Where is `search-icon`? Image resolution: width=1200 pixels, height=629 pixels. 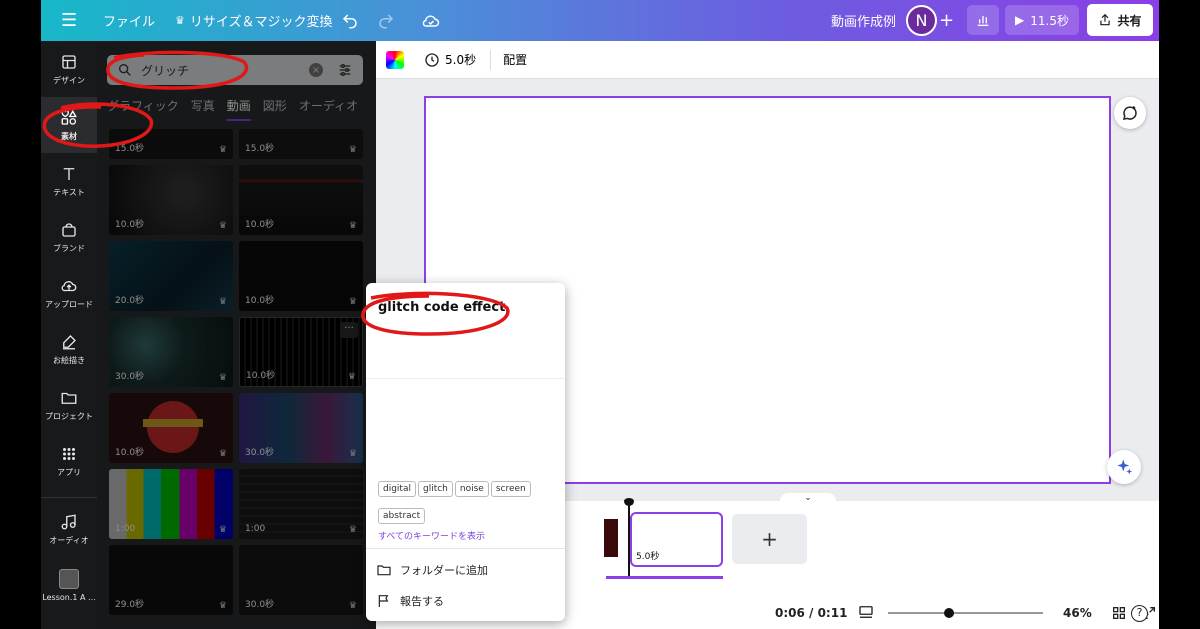 search-icon is located at coordinates (125, 70).